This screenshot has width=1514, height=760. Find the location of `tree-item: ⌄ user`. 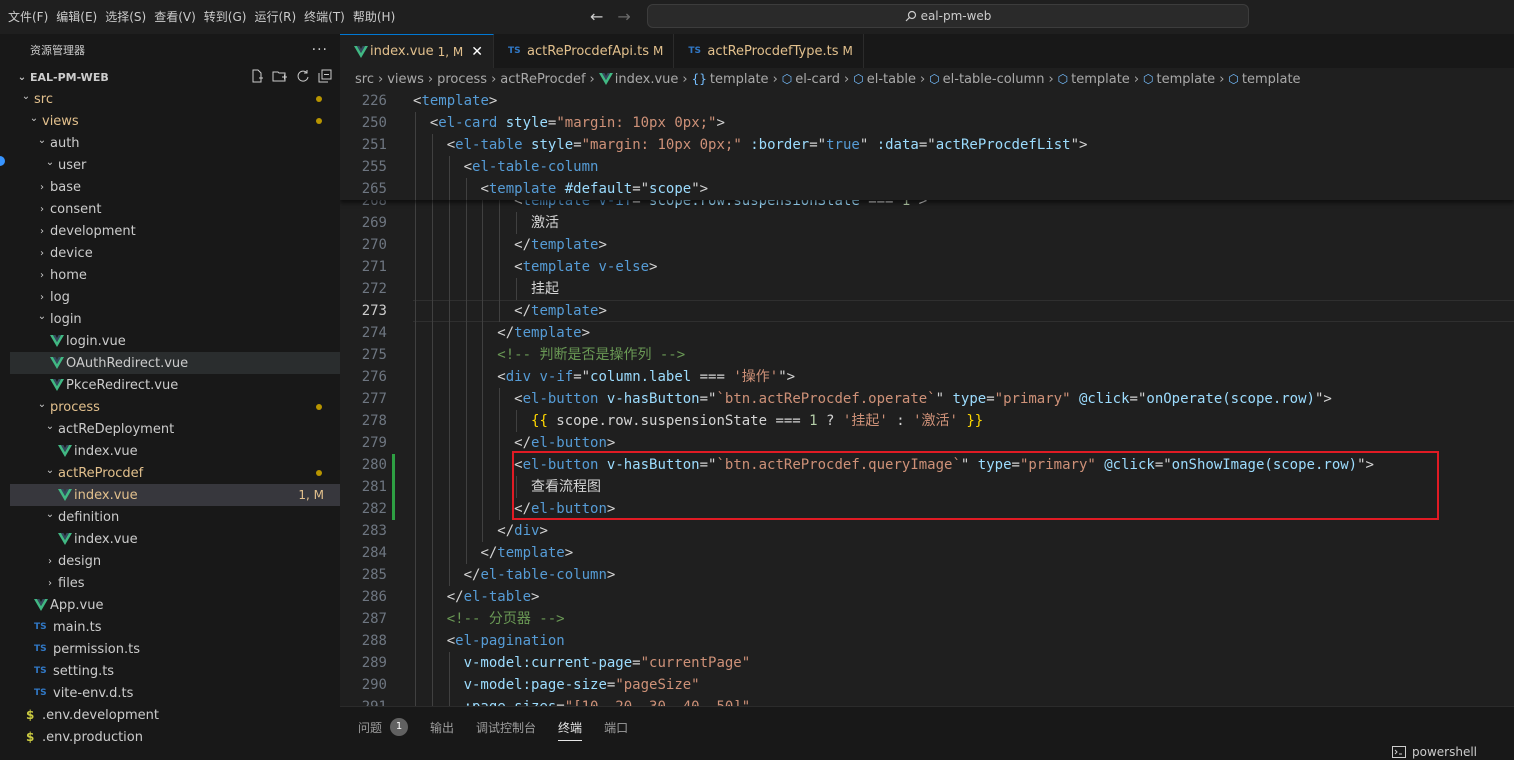

tree-item: ⌄ user is located at coordinates (175, 165).